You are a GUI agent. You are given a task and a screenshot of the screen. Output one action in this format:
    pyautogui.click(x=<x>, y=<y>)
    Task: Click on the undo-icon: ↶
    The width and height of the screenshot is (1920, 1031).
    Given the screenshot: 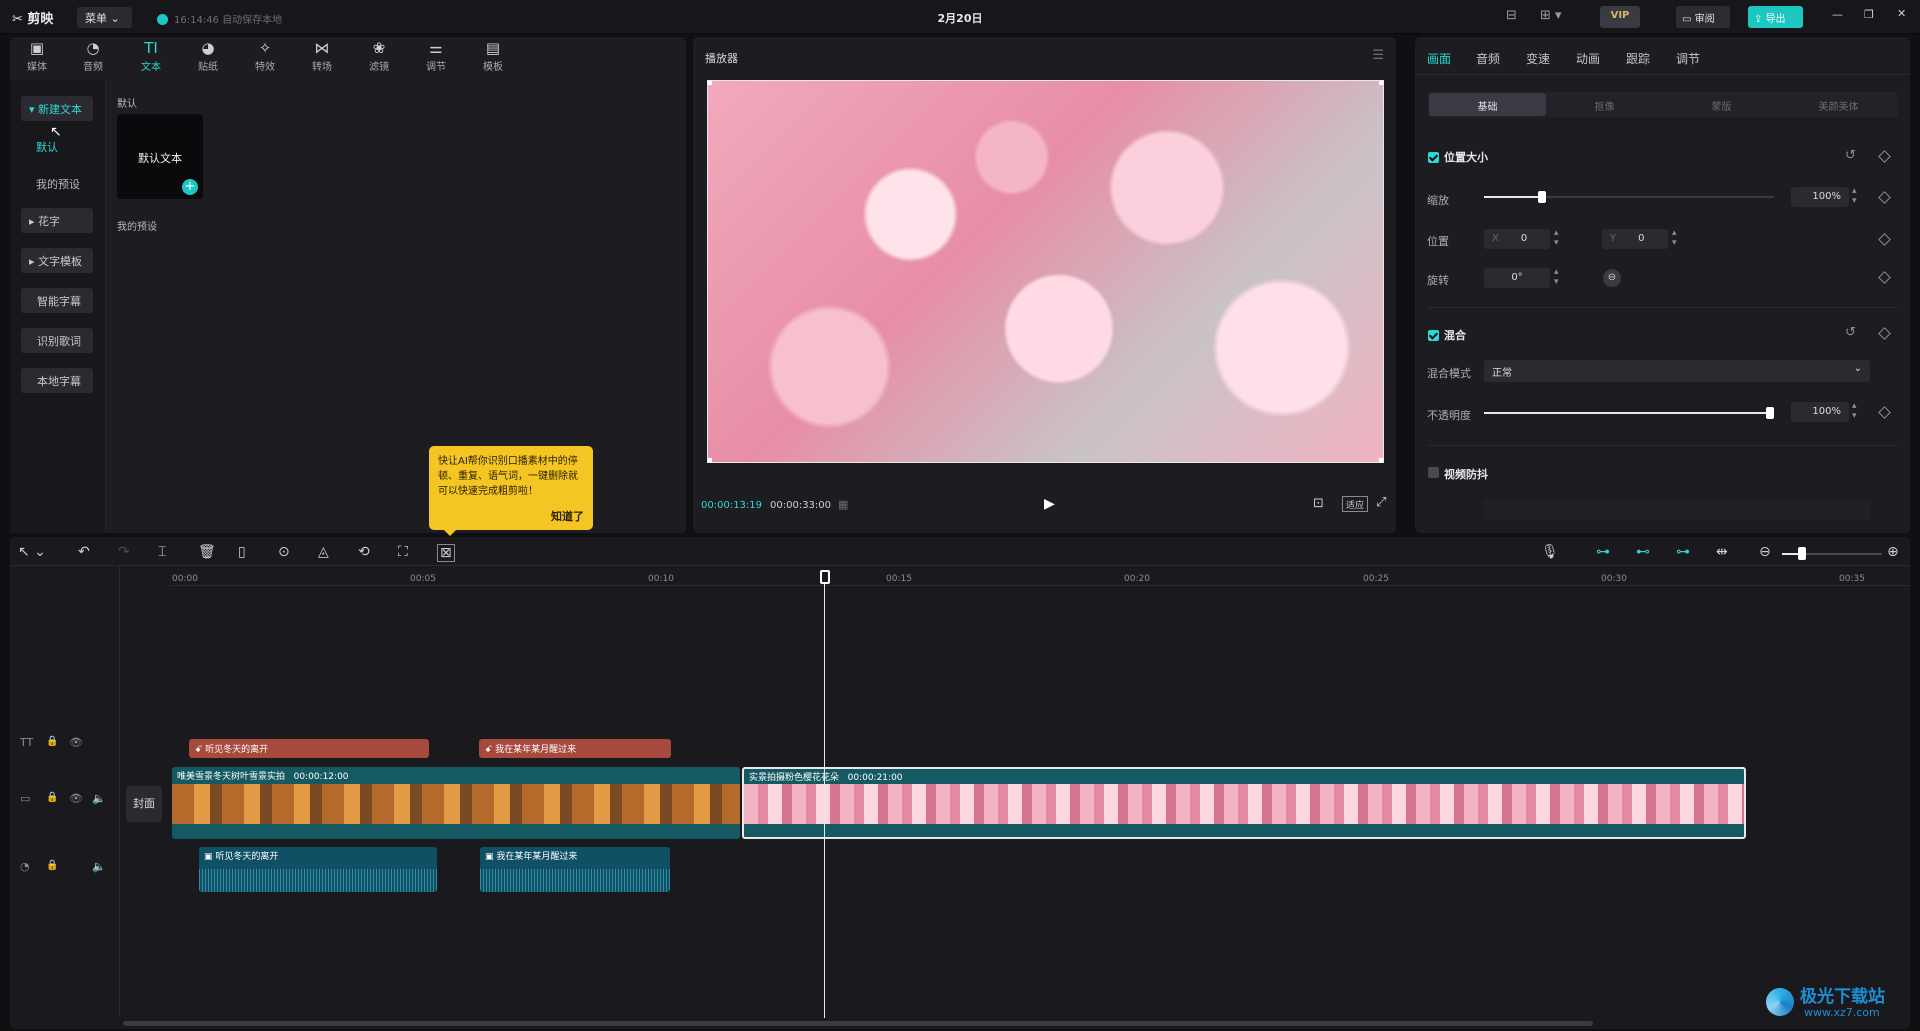 What is the action you would take?
    pyautogui.click(x=84, y=552)
    